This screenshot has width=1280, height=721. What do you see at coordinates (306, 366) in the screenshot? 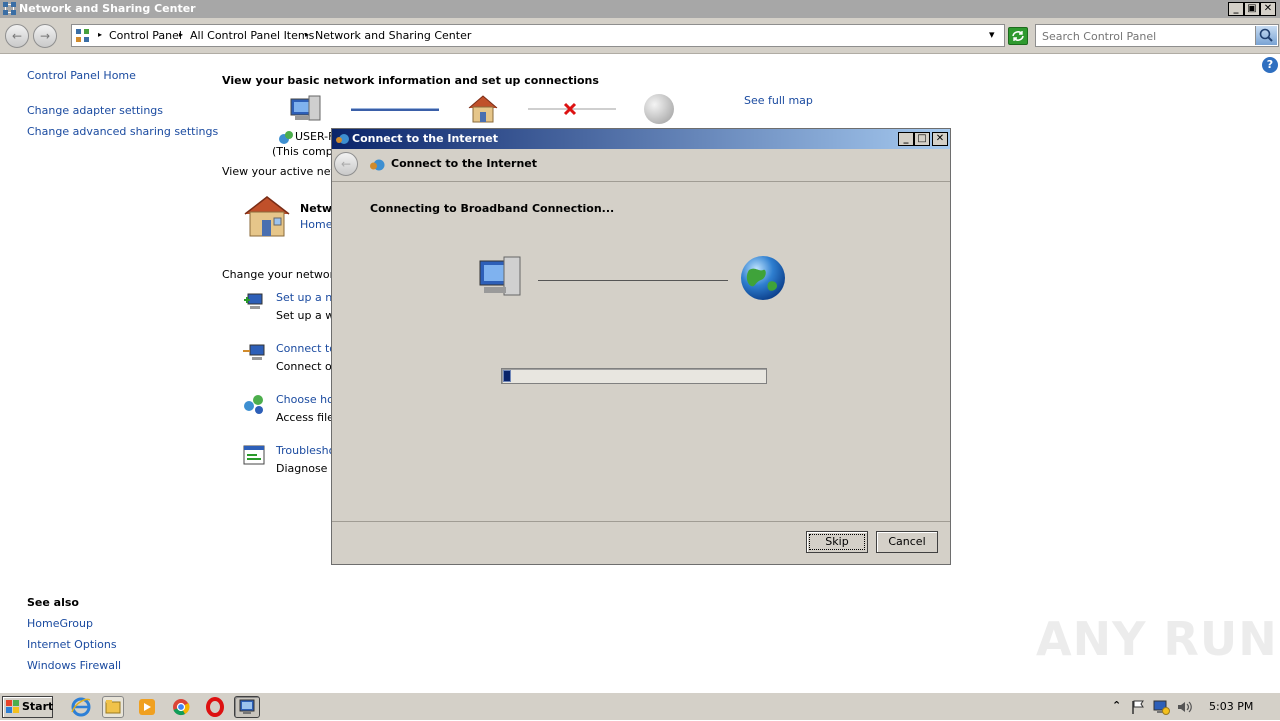
I see `task-connect-desc: Connect or` at bounding box center [306, 366].